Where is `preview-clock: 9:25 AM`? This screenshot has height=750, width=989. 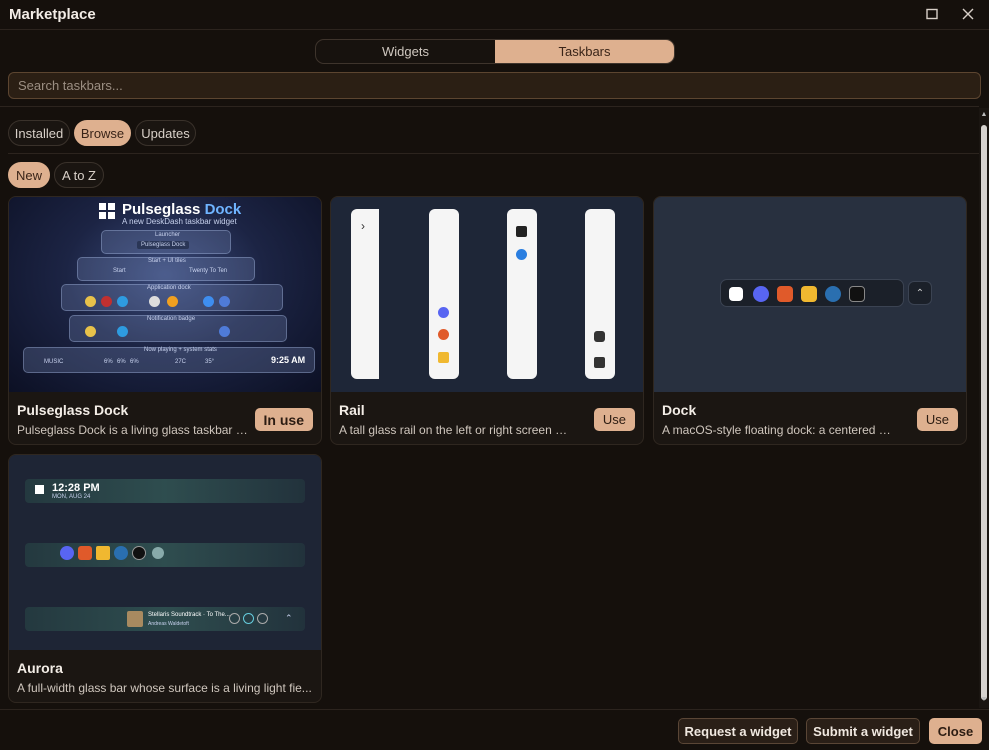 preview-clock: 9:25 AM is located at coordinates (288, 360).